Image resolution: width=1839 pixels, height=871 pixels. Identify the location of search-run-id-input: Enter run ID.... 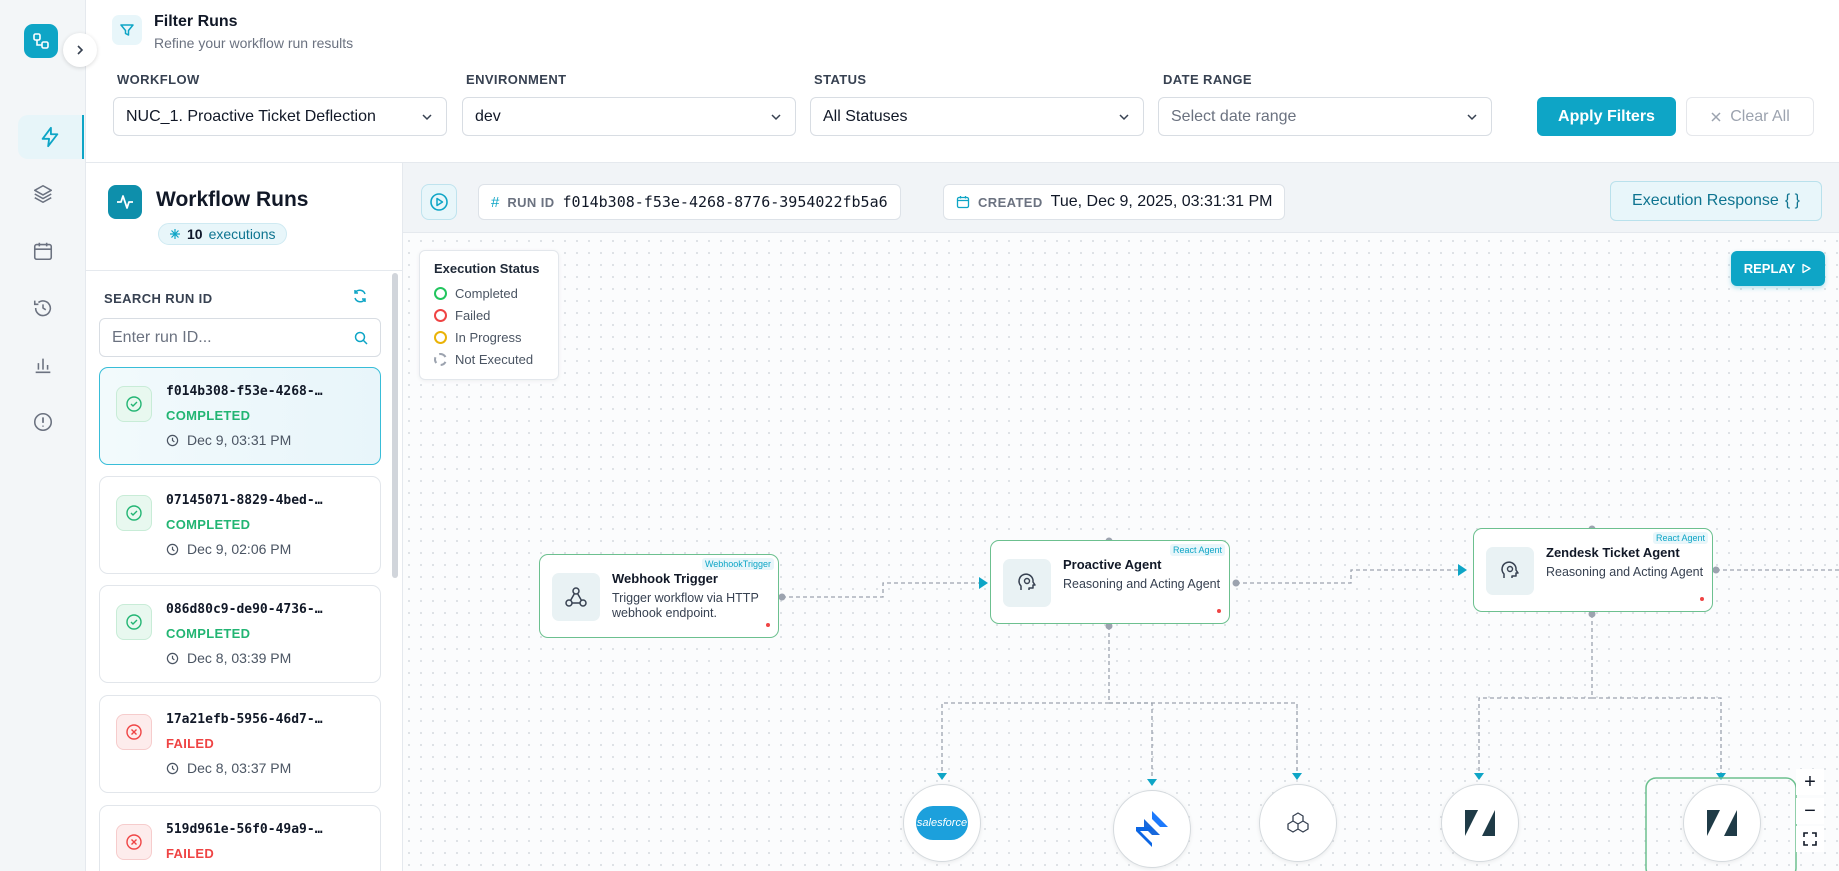
(240, 337).